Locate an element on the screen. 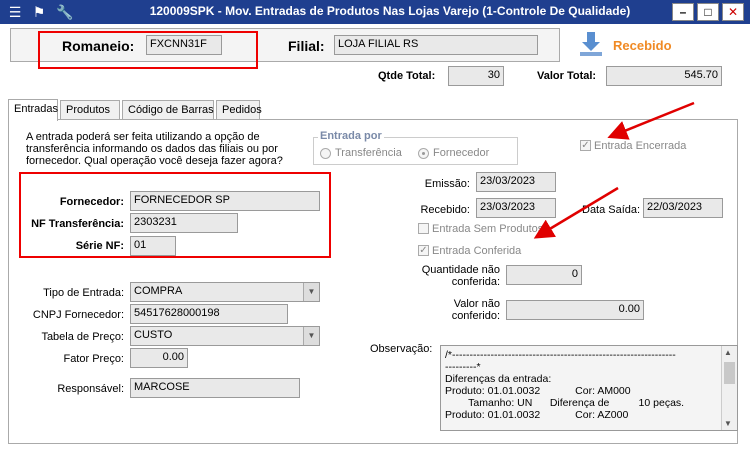 The height and width of the screenshot is (450, 750). scroll-thumb is located at coordinates (729, 373).